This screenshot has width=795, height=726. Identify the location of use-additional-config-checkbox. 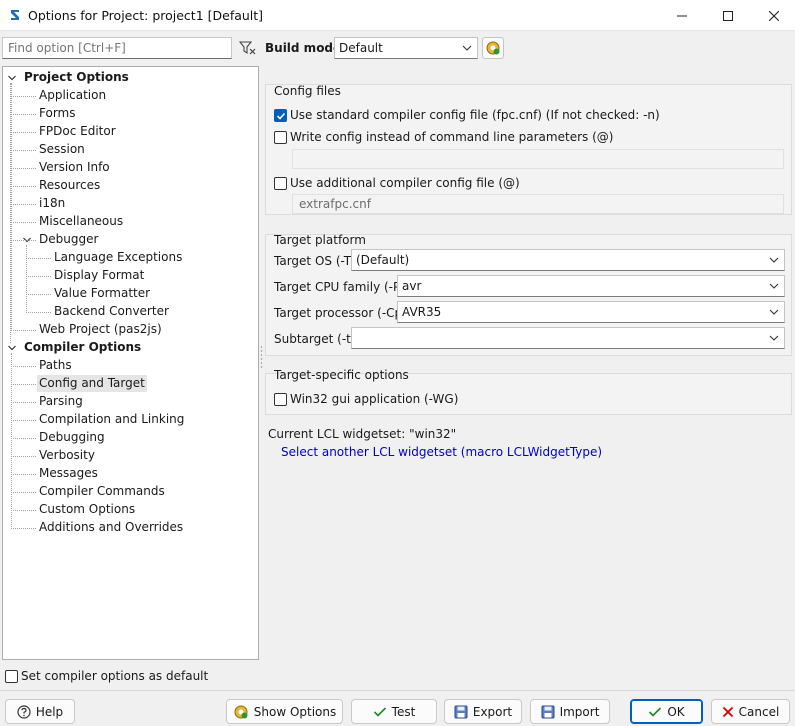
(280, 183).